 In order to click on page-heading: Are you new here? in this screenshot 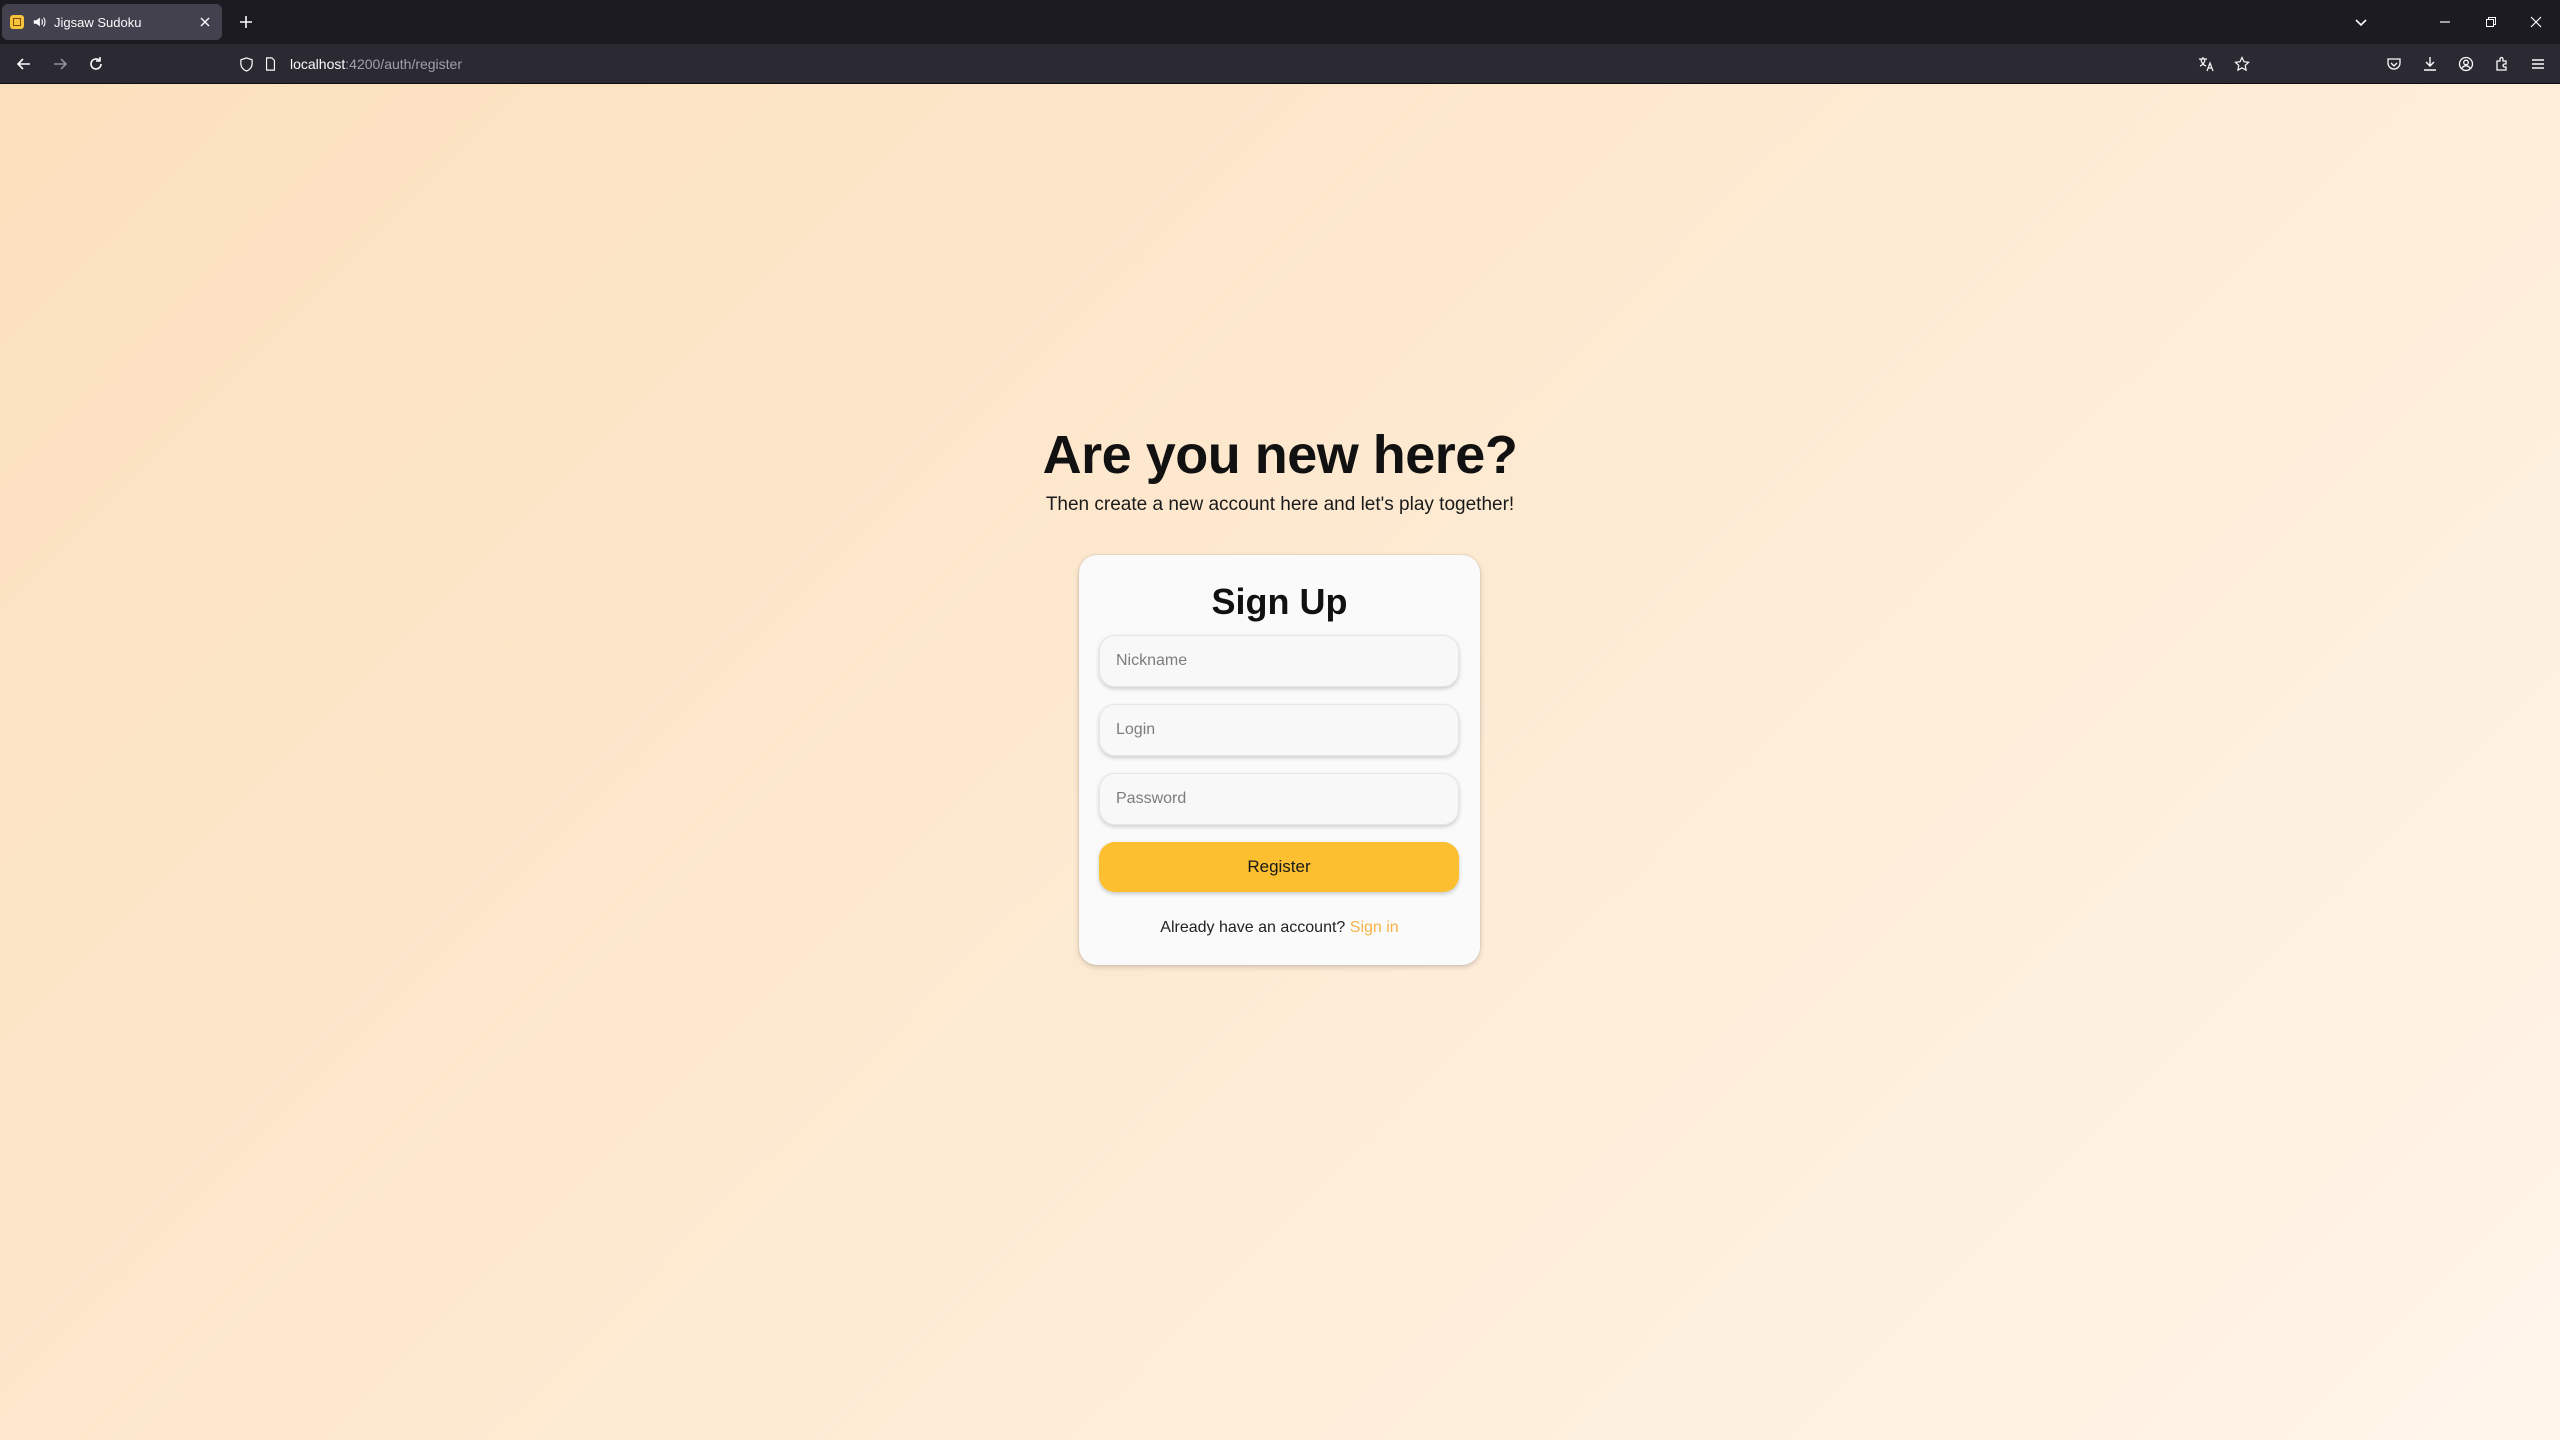, I will do `click(1280, 455)`.